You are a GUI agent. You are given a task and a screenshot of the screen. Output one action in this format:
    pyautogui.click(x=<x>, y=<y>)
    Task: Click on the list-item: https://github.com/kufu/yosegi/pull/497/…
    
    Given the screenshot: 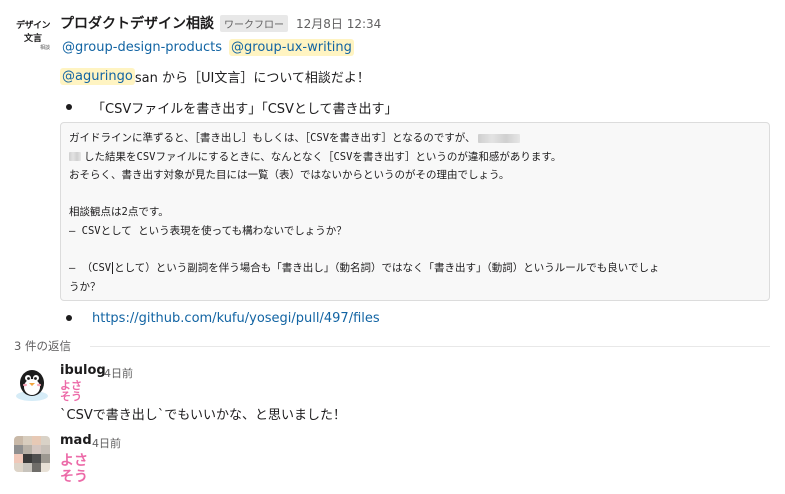 What is the action you would take?
    pyautogui.click(x=223, y=318)
    